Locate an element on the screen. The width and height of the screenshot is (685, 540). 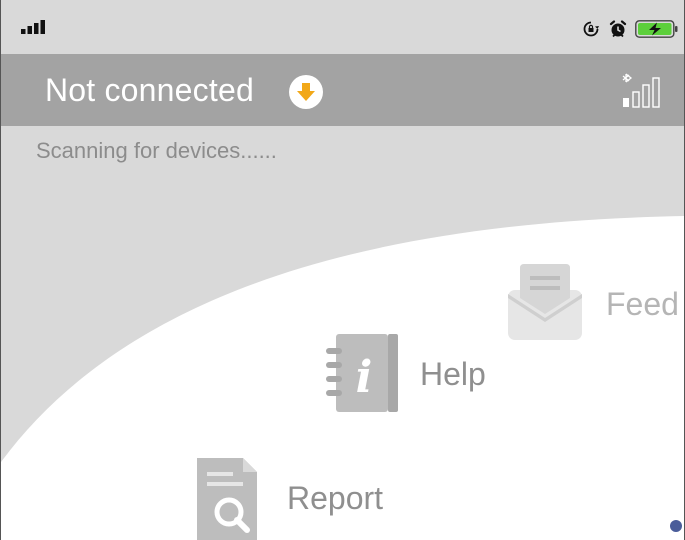
envelope-icon is located at coordinates (545, 302).